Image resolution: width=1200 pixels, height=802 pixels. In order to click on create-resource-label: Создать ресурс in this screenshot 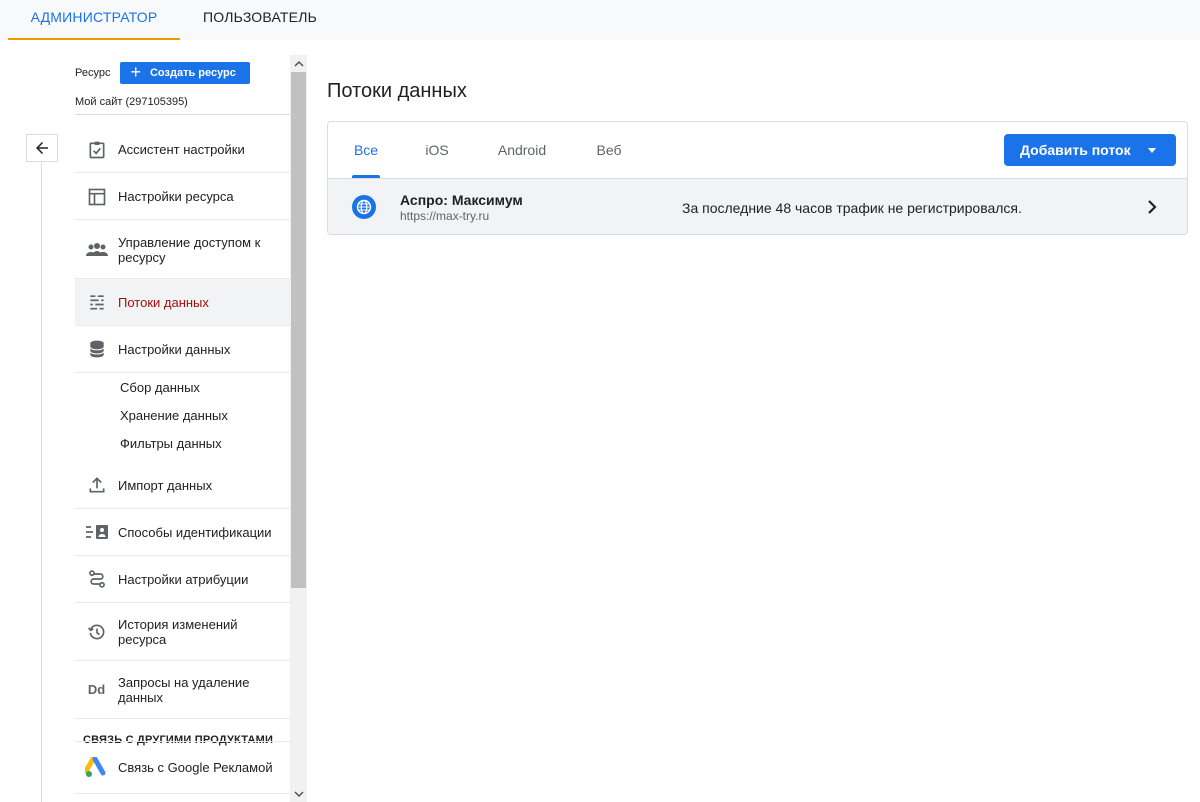, I will do `click(192, 73)`.